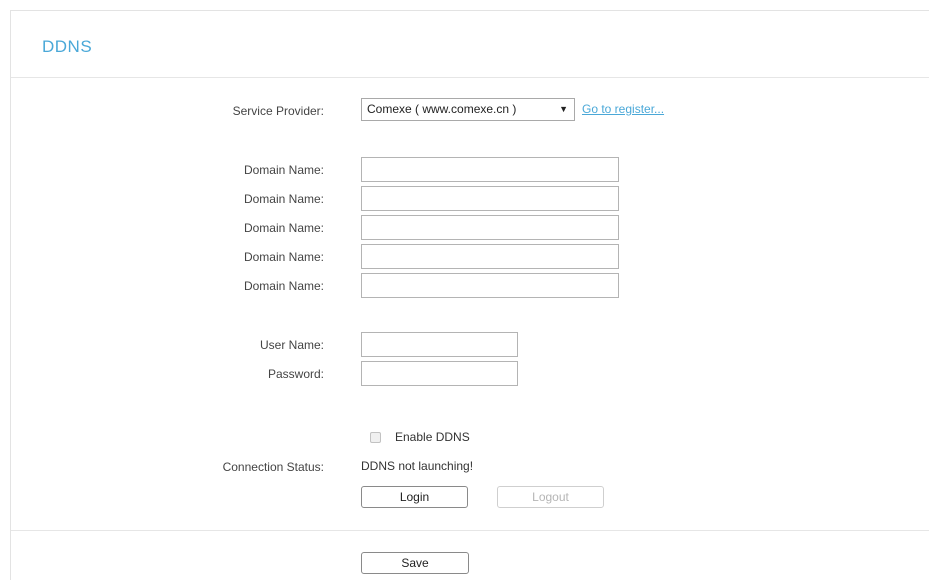 The width and height of the screenshot is (929, 580). Describe the element at coordinates (415, 563) in the screenshot. I see `save-button: Save` at that location.